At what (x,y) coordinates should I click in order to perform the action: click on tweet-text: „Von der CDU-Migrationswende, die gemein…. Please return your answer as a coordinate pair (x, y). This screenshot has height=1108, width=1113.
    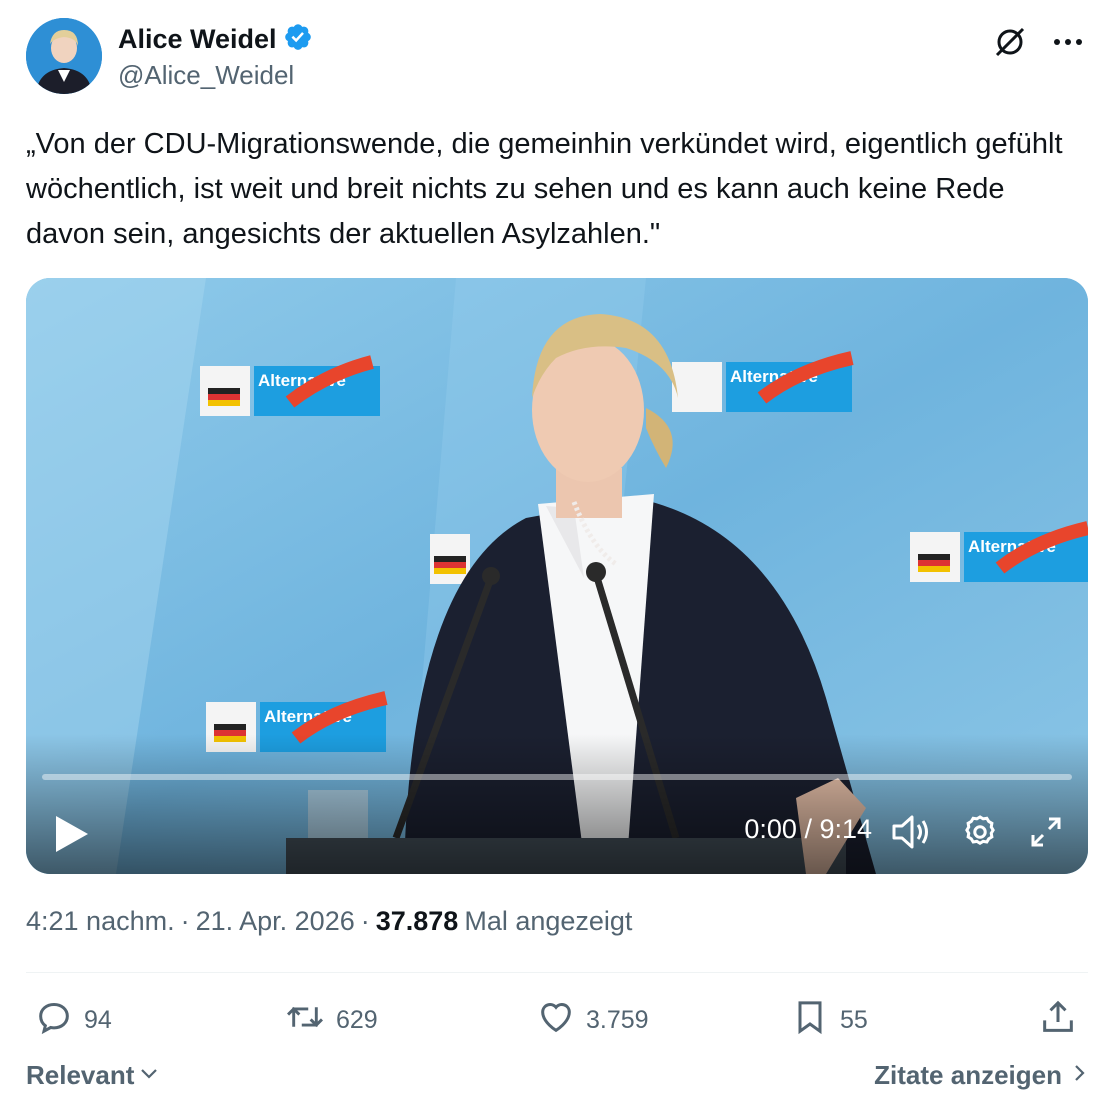
    Looking at the image, I should click on (548, 189).